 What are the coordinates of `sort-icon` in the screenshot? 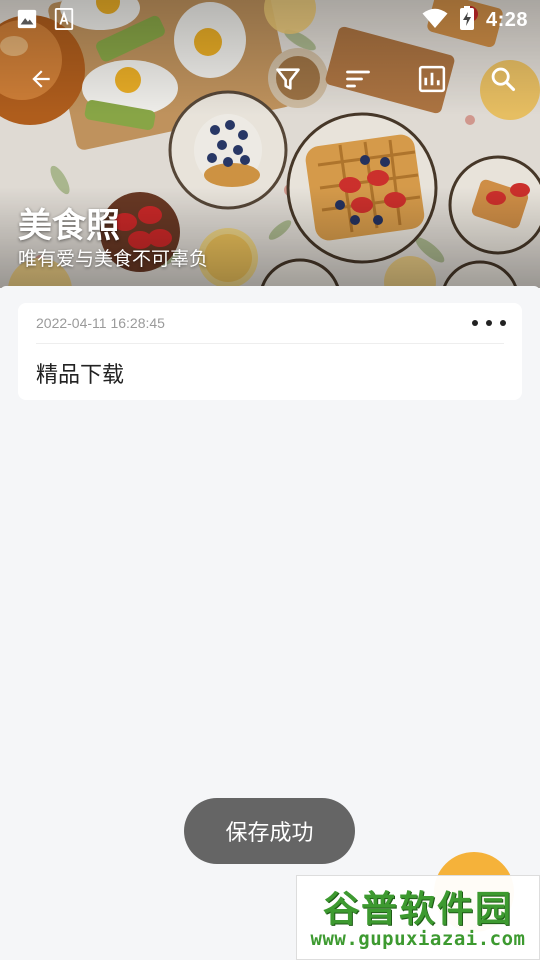 It's located at (358, 79).